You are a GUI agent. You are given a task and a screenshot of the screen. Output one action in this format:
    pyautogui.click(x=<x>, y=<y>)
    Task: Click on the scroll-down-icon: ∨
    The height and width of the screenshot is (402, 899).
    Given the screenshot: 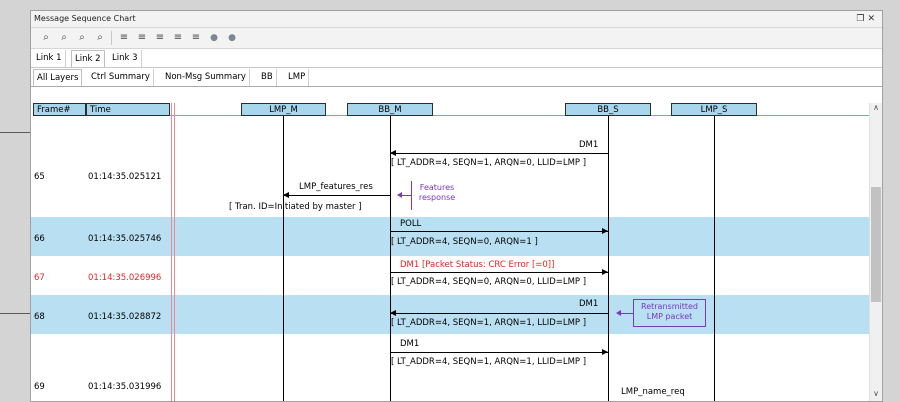 What is the action you would take?
    pyautogui.click(x=876, y=393)
    